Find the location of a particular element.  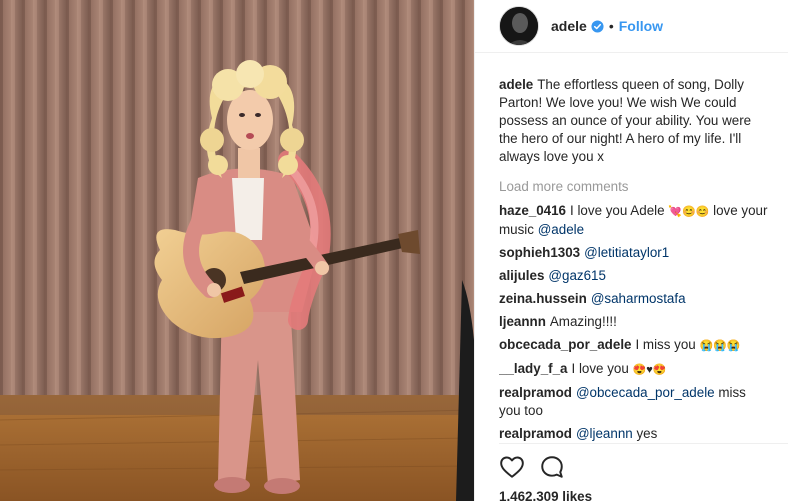

follow-button: Follow is located at coordinates (641, 26).